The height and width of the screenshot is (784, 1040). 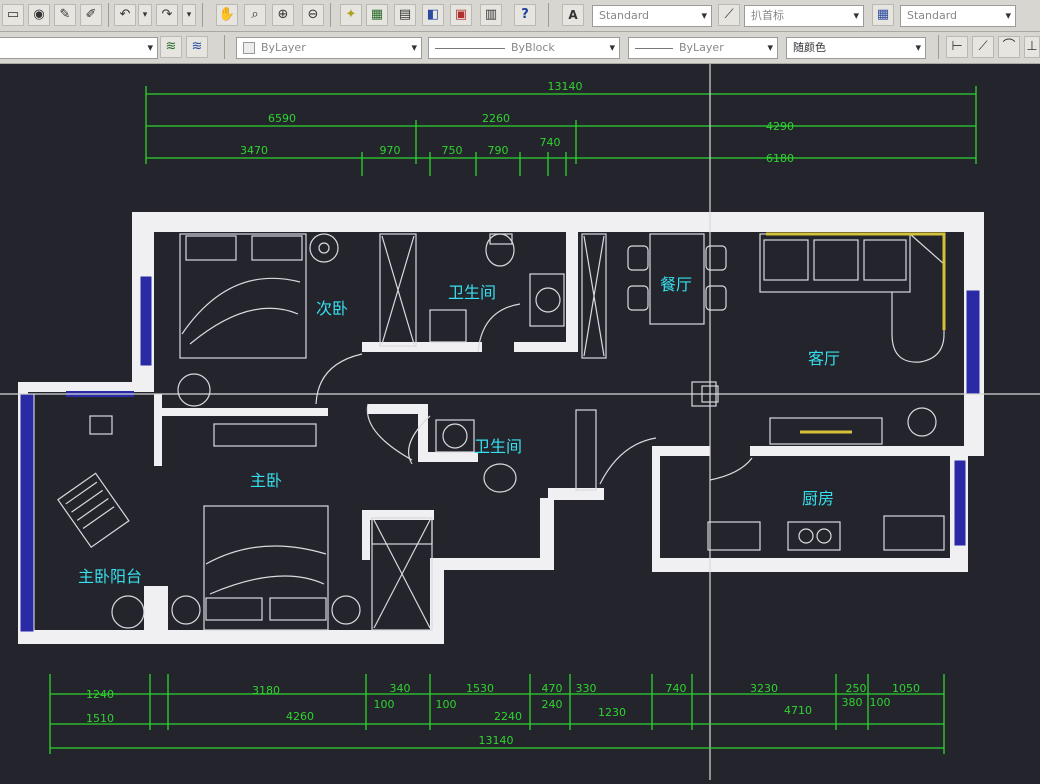 What do you see at coordinates (377, 15) in the screenshot?
I see `design-center-icon: ▦` at bounding box center [377, 15].